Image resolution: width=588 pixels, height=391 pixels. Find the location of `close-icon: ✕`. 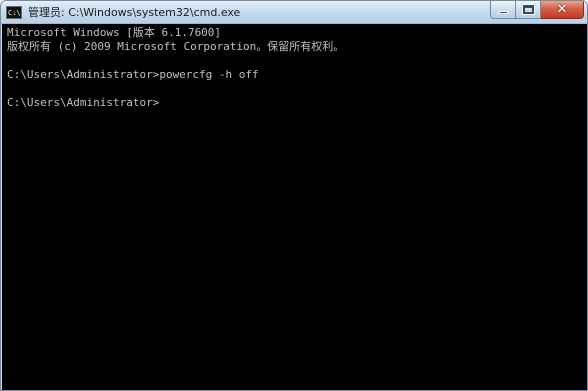

close-icon: ✕ is located at coordinates (562, 9).